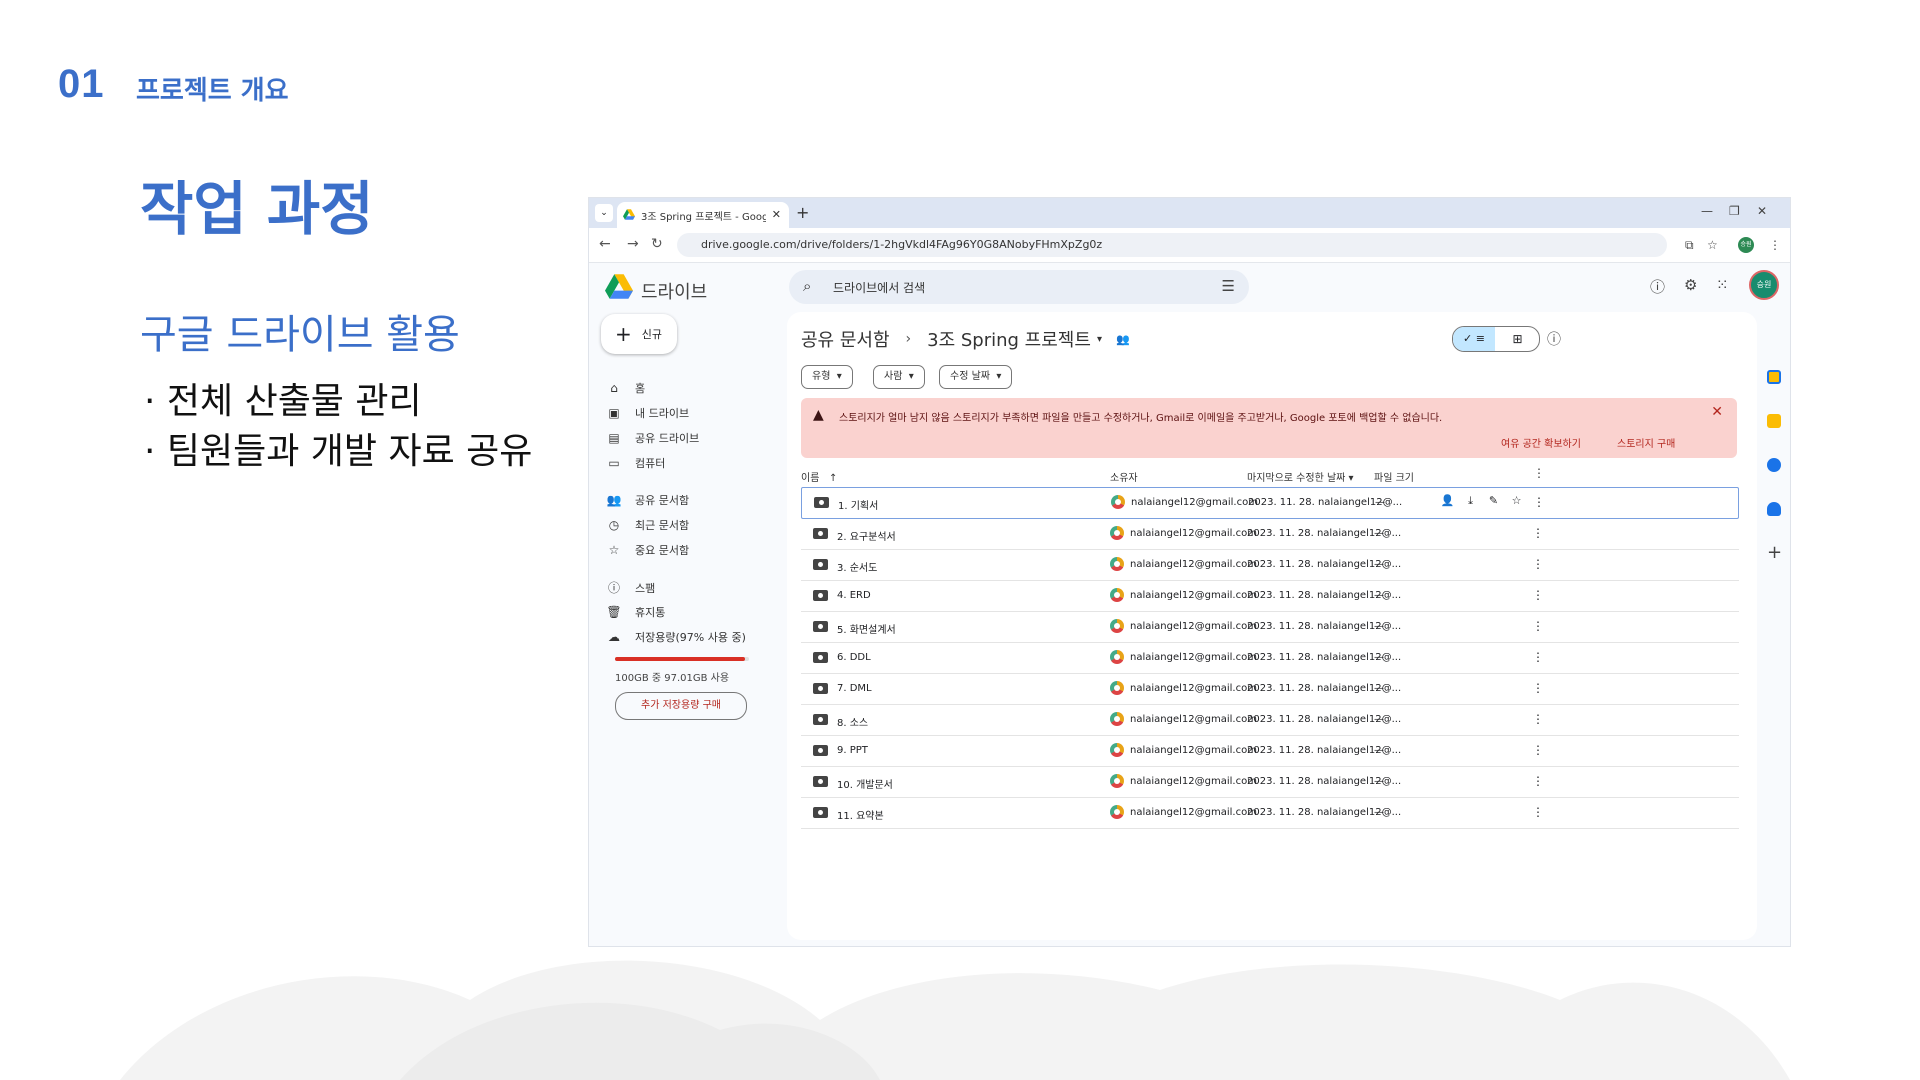  What do you see at coordinates (633, 244) in the screenshot?
I see `forward-icon: →` at bounding box center [633, 244].